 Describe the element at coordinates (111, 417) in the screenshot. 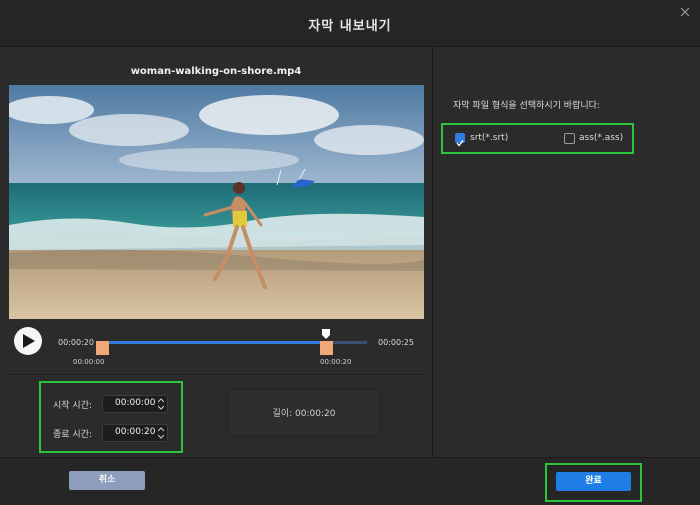

I see `time-range-highlight: 시작 시간: 00:00:00 종료 시간: 00:00:20` at that location.